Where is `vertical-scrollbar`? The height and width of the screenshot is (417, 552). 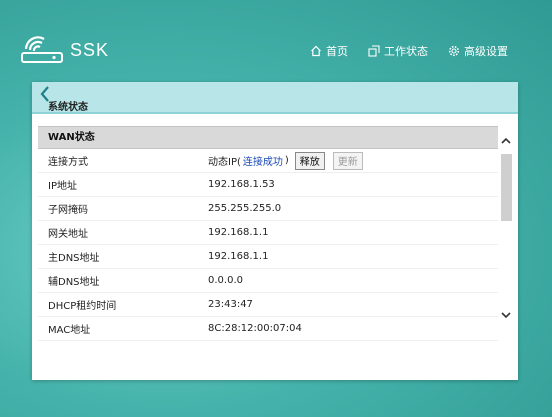 vertical-scrollbar is located at coordinates (506, 226).